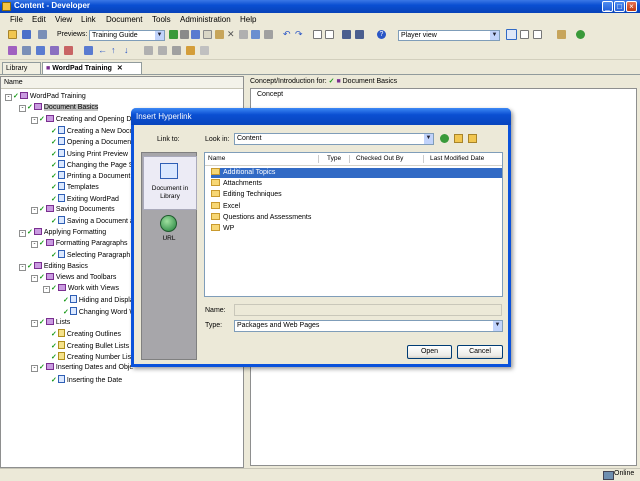 This screenshot has height=481, width=640. What do you see at coordinates (270, 94) in the screenshot?
I see `concept-tab: Concept` at bounding box center [270, 94].